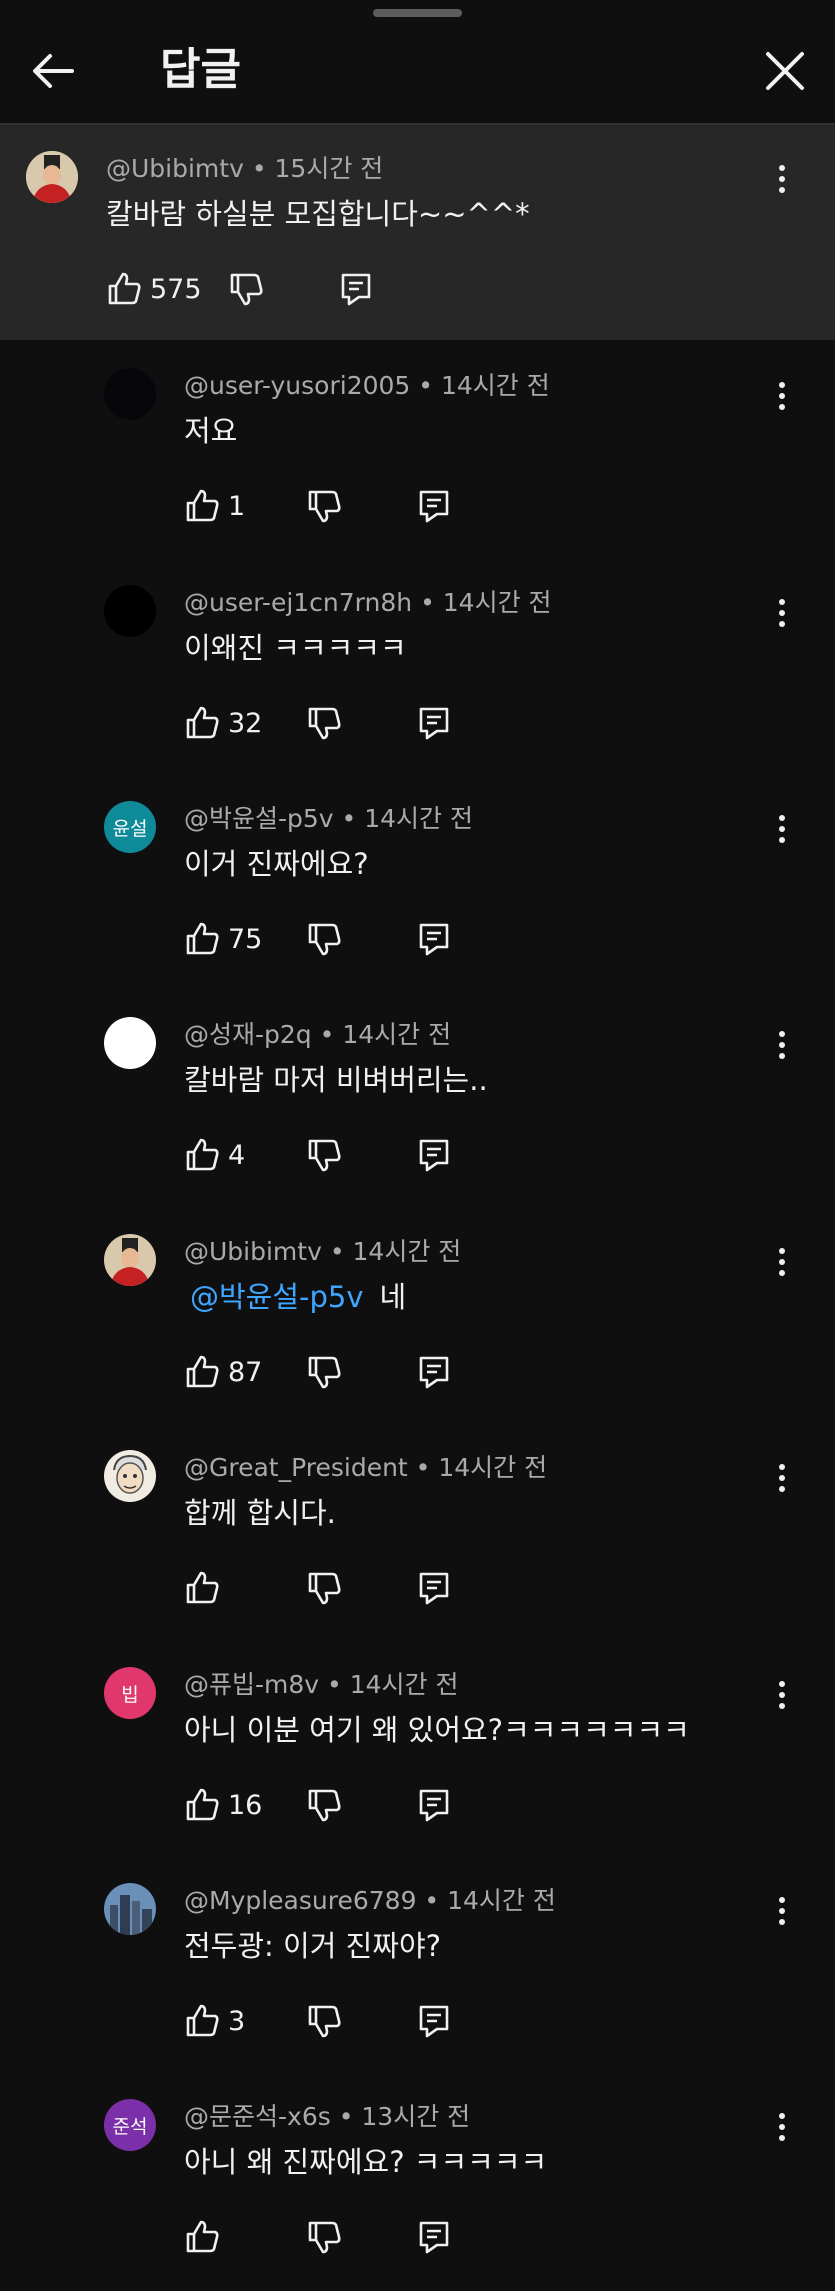  I want to click on comment-text: 이왜진 ㅋㅋㅋㅋㅋ, so click(295, 648).